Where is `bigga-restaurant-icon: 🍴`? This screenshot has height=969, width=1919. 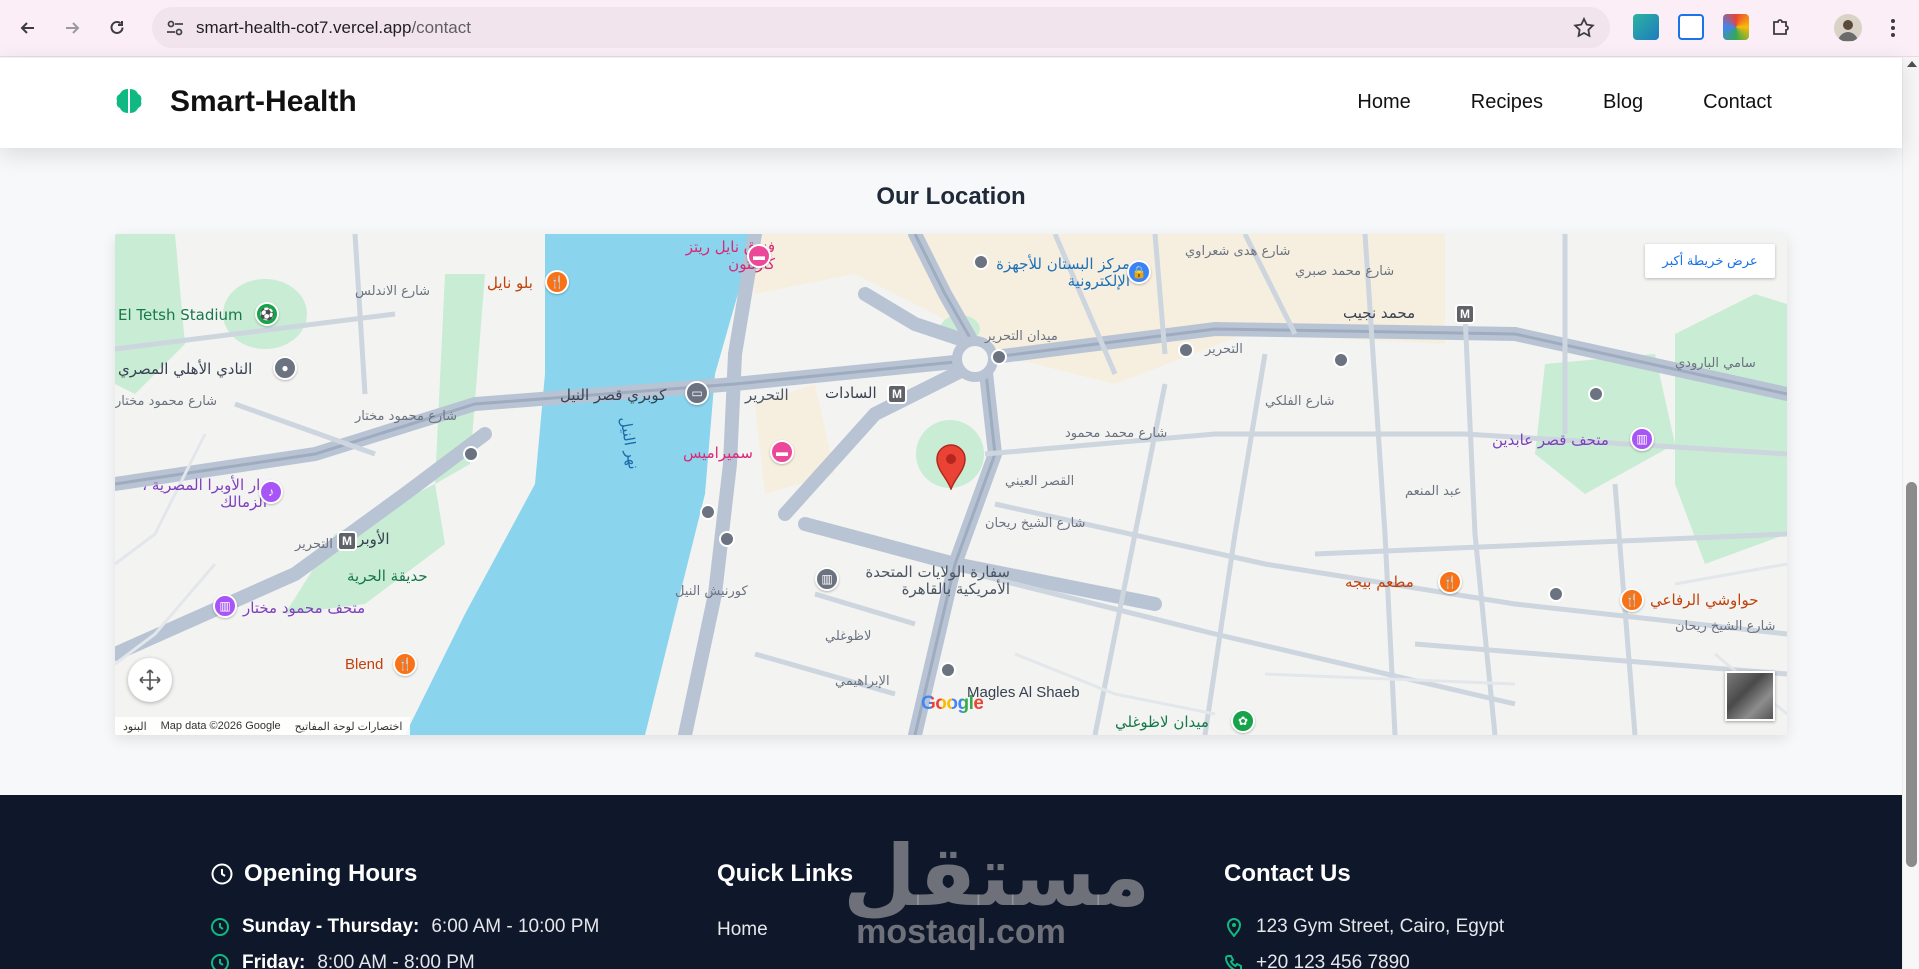
bigga-restaurant-icon: 🍴 is located at coordinates (1450, 582).